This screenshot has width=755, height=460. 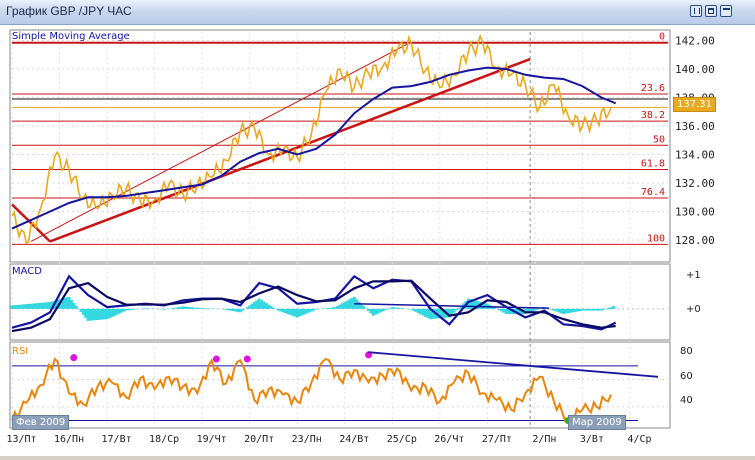 I want to click on window-title: График GBP /JPY ЧАС, so click(x=69, y=11).